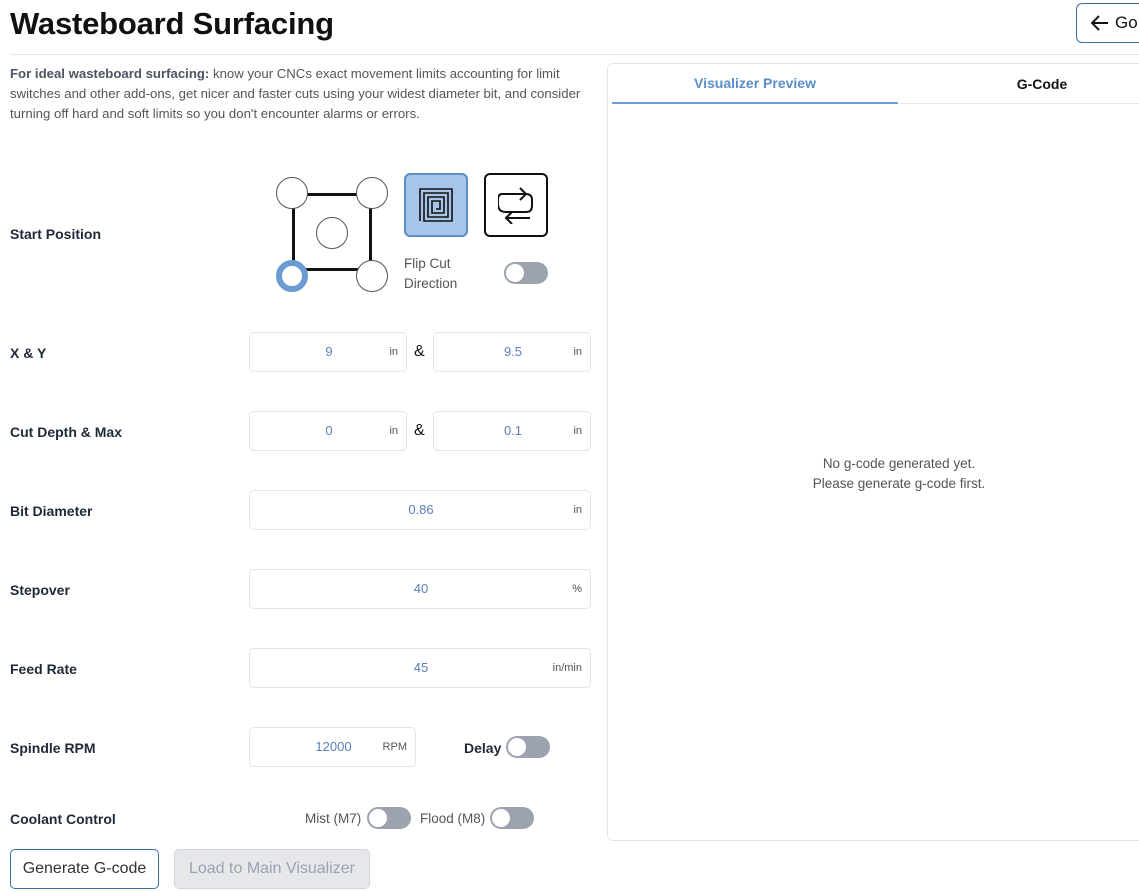 Image resolution: width=1139 pixels, height=892 pixels. I want to click on mist-label: Mist (M7), so click(333, 818).